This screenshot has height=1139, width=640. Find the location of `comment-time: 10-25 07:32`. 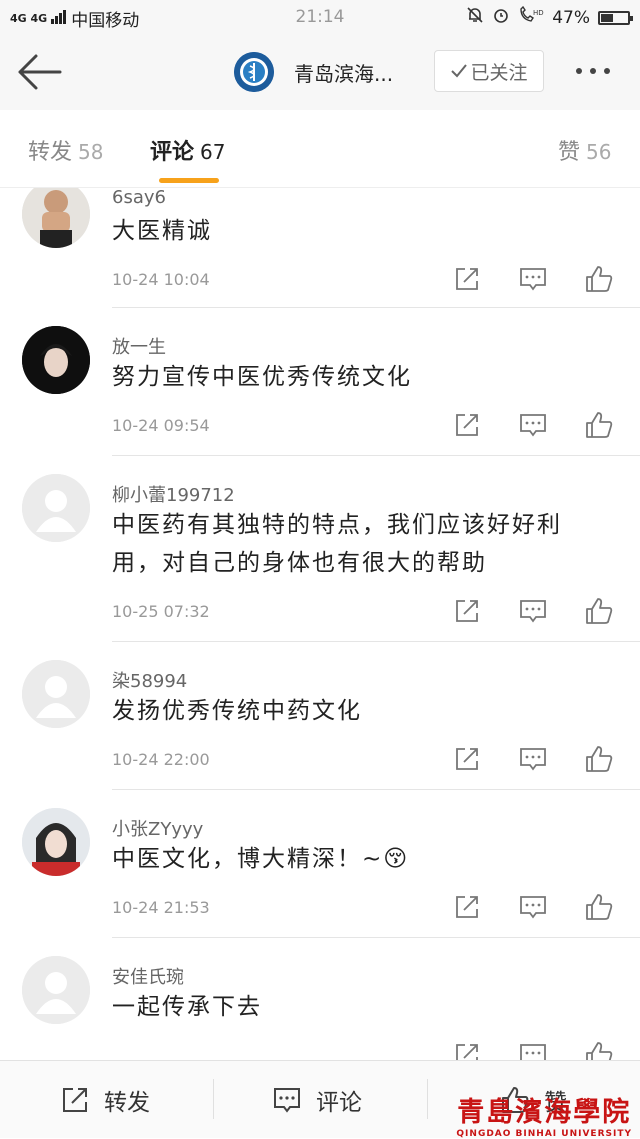

comment-time: 10-25 07:32 is located at coordinates (161, 611).